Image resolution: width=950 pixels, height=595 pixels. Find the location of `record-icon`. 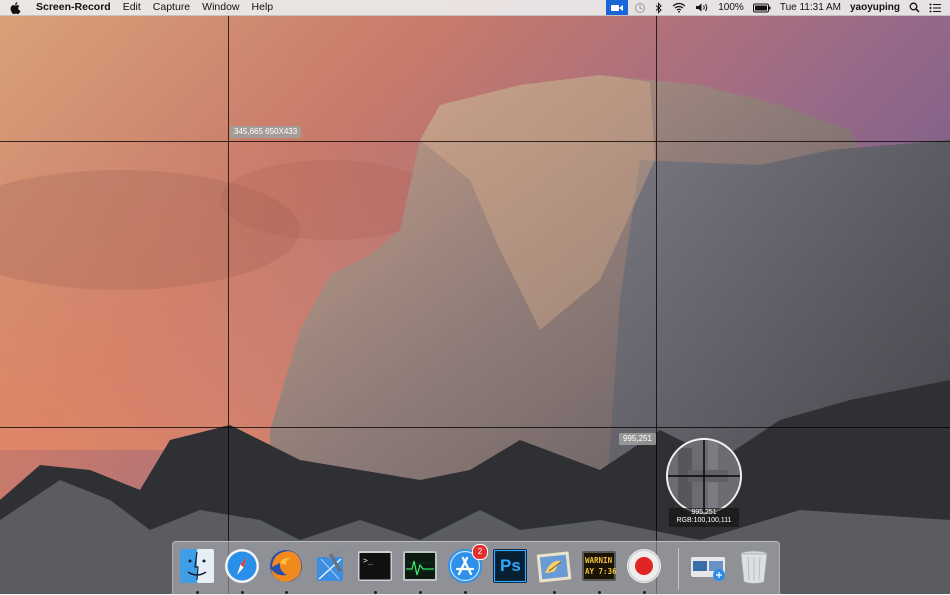

record-icon is located at coordinates (644, 566).